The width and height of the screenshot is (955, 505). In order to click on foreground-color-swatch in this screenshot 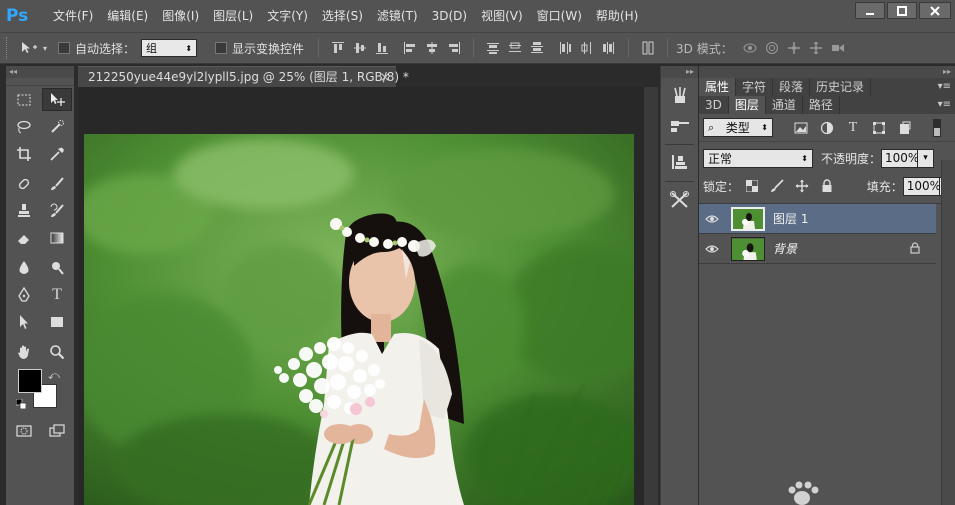, I will do `click(30, 381)`.